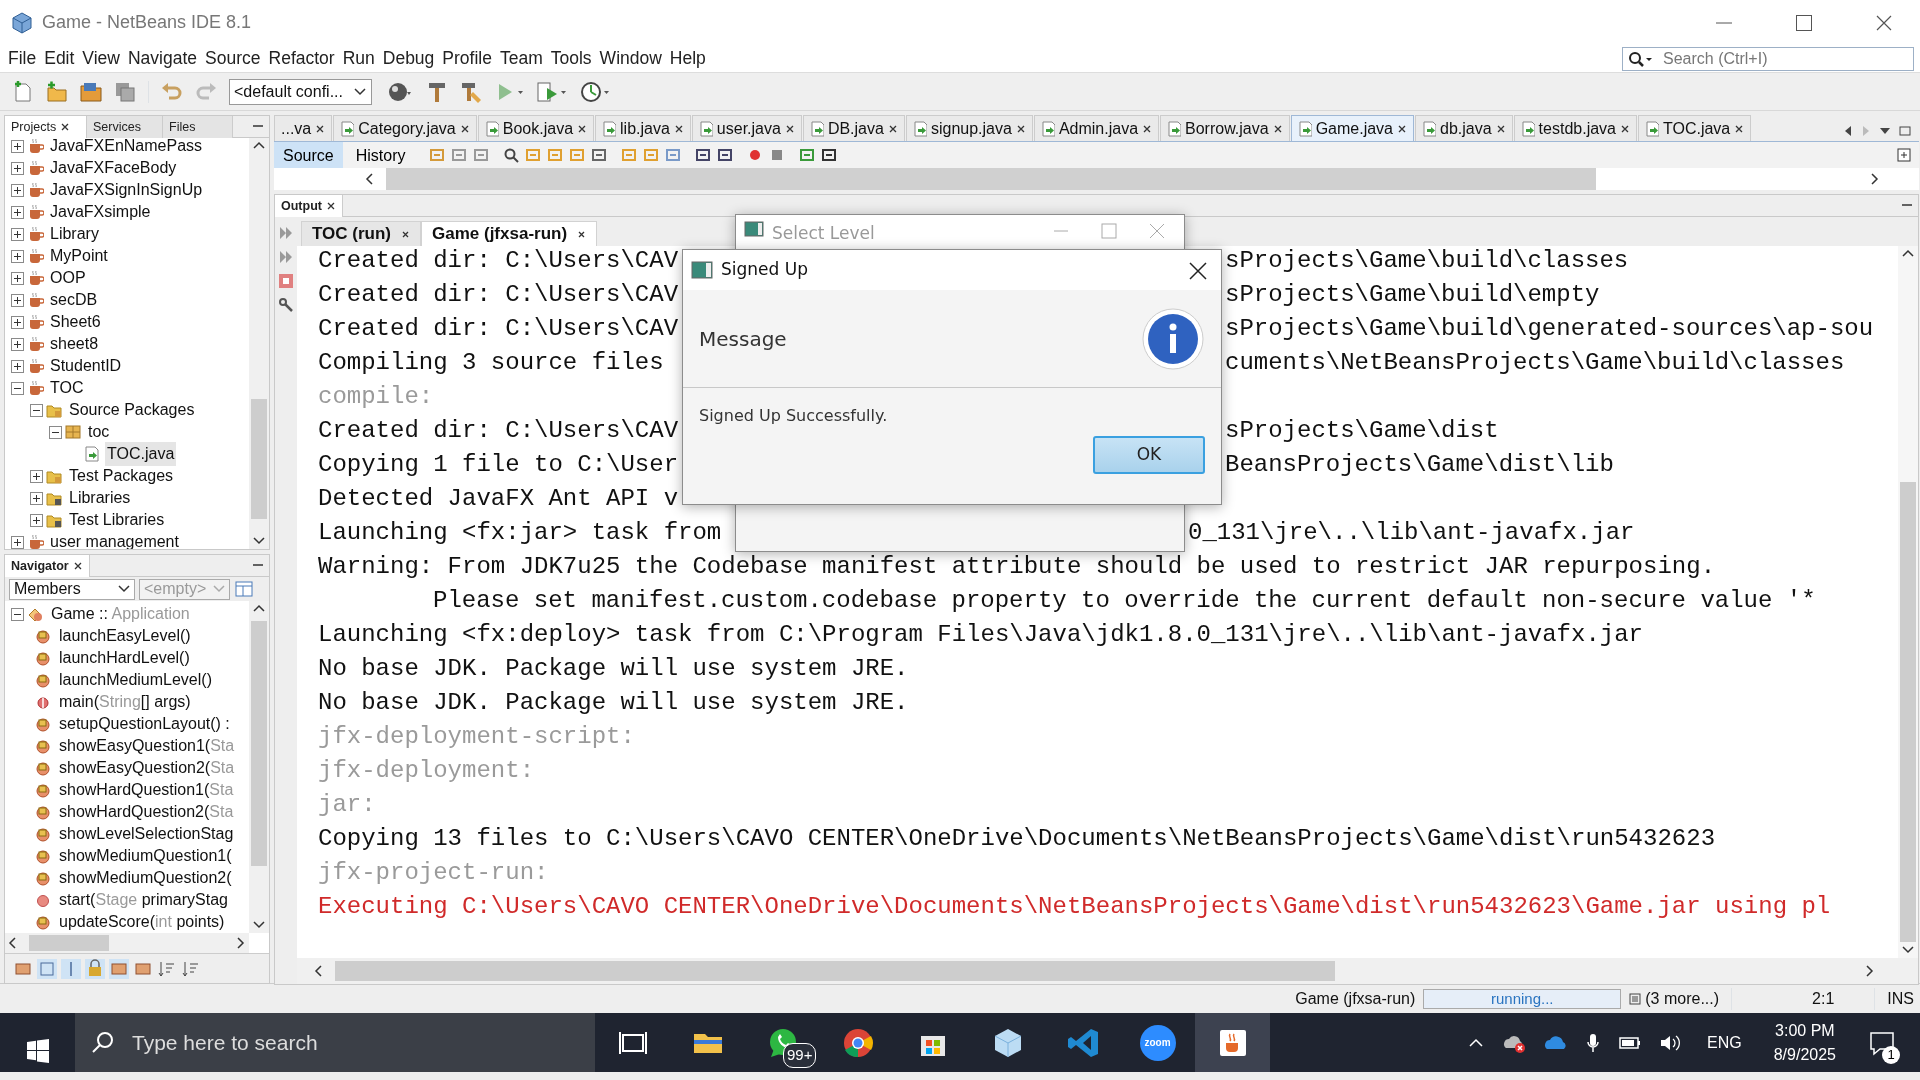 This screenshot has width=1920, height=1080. What do you see at coordinates (309, 206) in the screenshot?
I see `panel-tab: Output` at bounding box center [309, 206].